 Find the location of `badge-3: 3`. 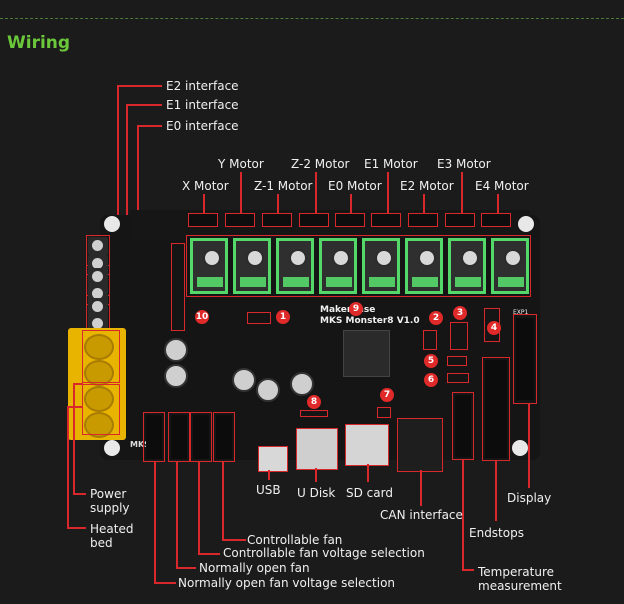

badge-3: 3 is located at coordinates (460, 313).